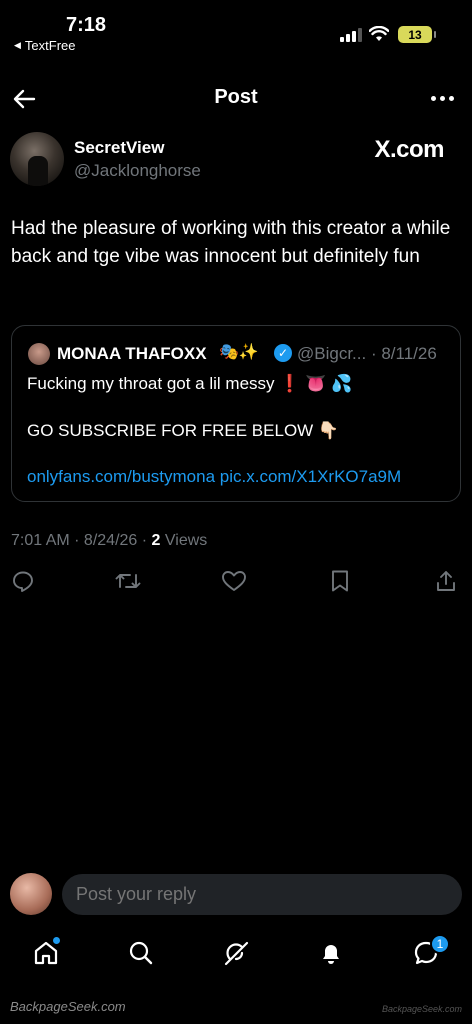  Describe the element at coordinates (137, 171) in the screenshot. I see `author-handle: @Jacklonghorse` at that location.